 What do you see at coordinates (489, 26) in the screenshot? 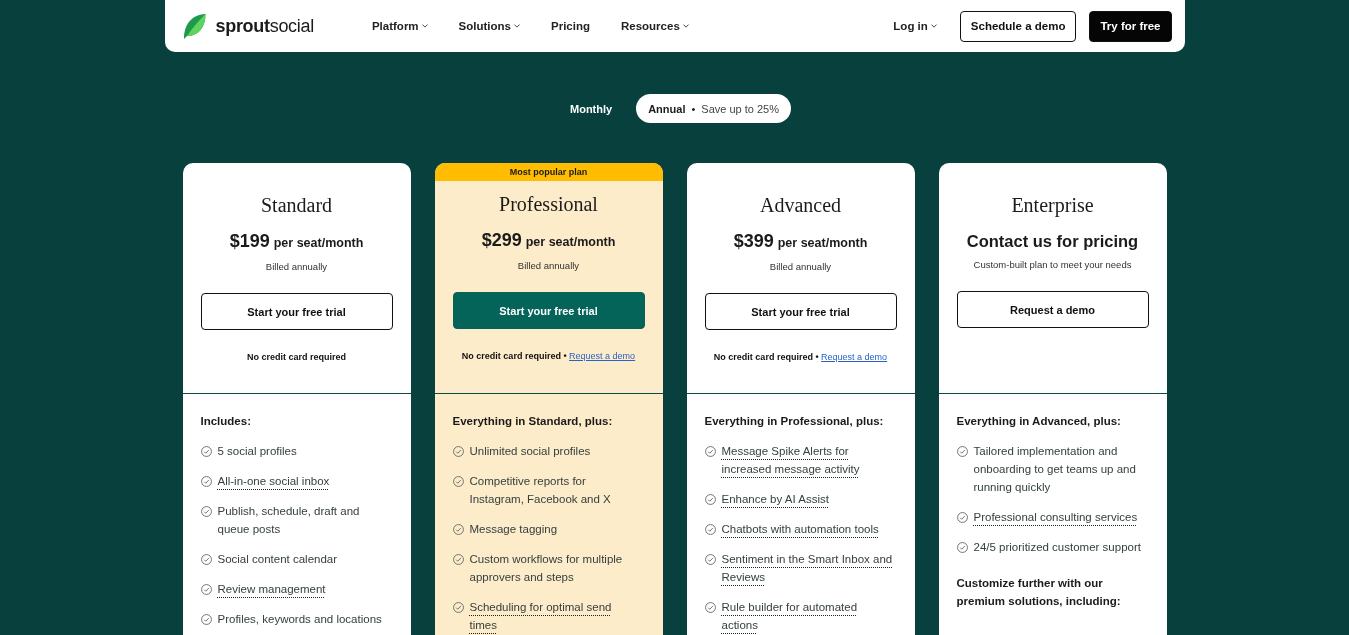
I see `nav-link: Solutions` at bounding box center [489, 26].